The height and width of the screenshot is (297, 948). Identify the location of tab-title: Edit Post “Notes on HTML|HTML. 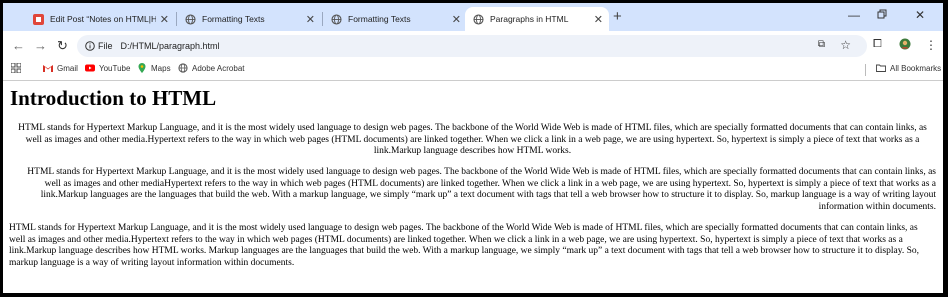
(103, 19).